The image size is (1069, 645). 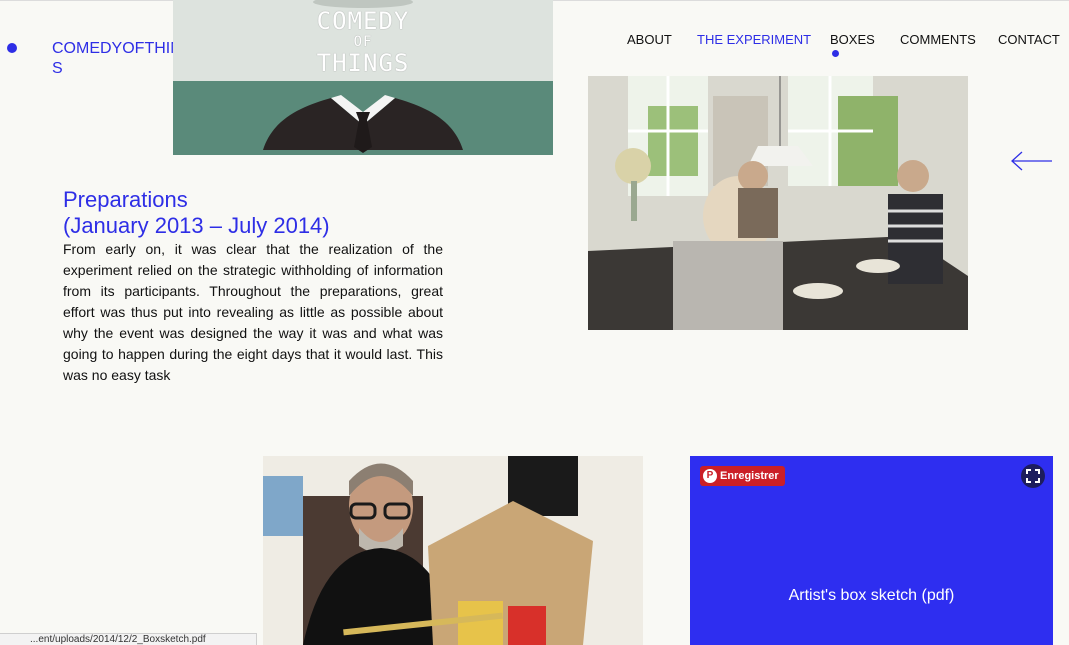 What do you see at coordinates (871, 595) in the screenshot?
I see `pdf-title: Artist's box sketch (pdf)` at bounding box center [871, 595].